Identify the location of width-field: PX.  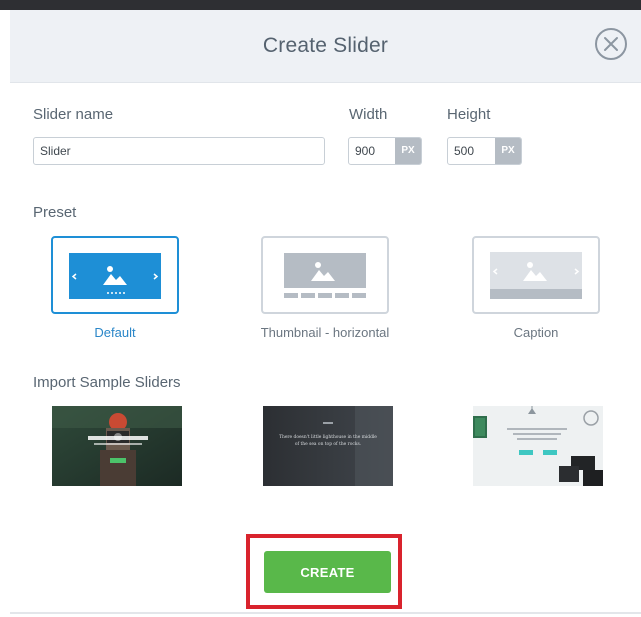
(385, 151).